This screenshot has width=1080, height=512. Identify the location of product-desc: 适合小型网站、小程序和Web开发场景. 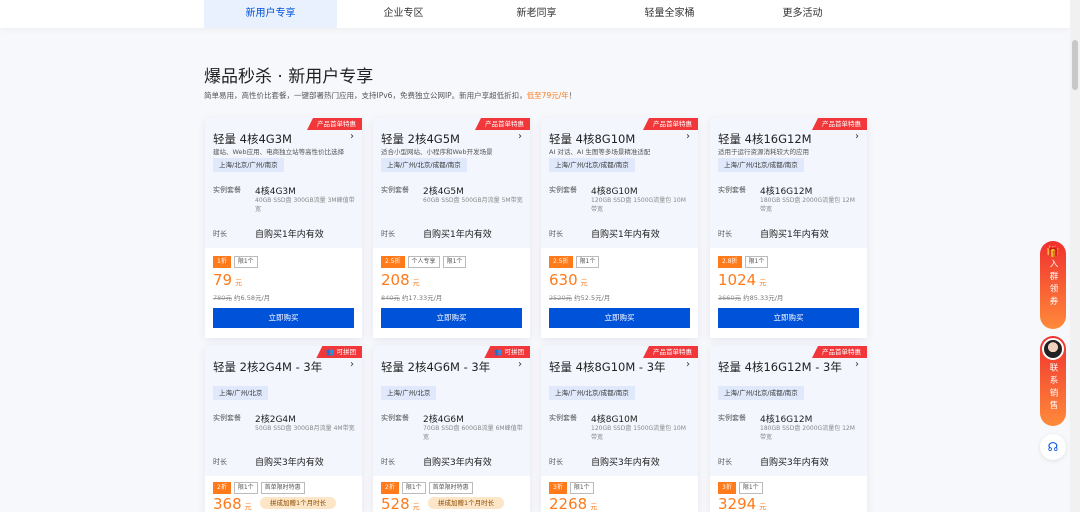
(437, 152).